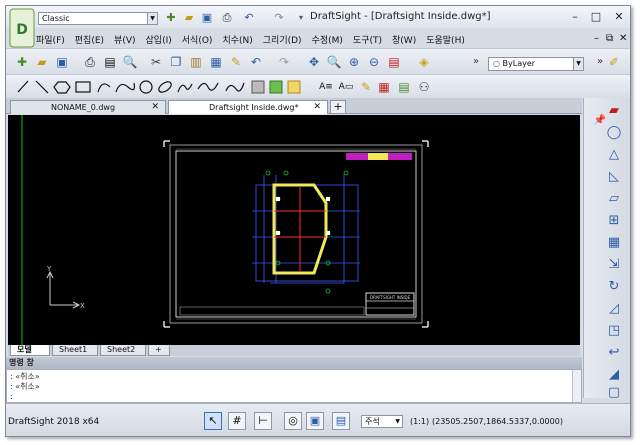 The height and width of the screenshot is (445, 640). Describe the element at coordinates (341, 421) in the screenshot. I see `etrack-icon: ▤` at that location.